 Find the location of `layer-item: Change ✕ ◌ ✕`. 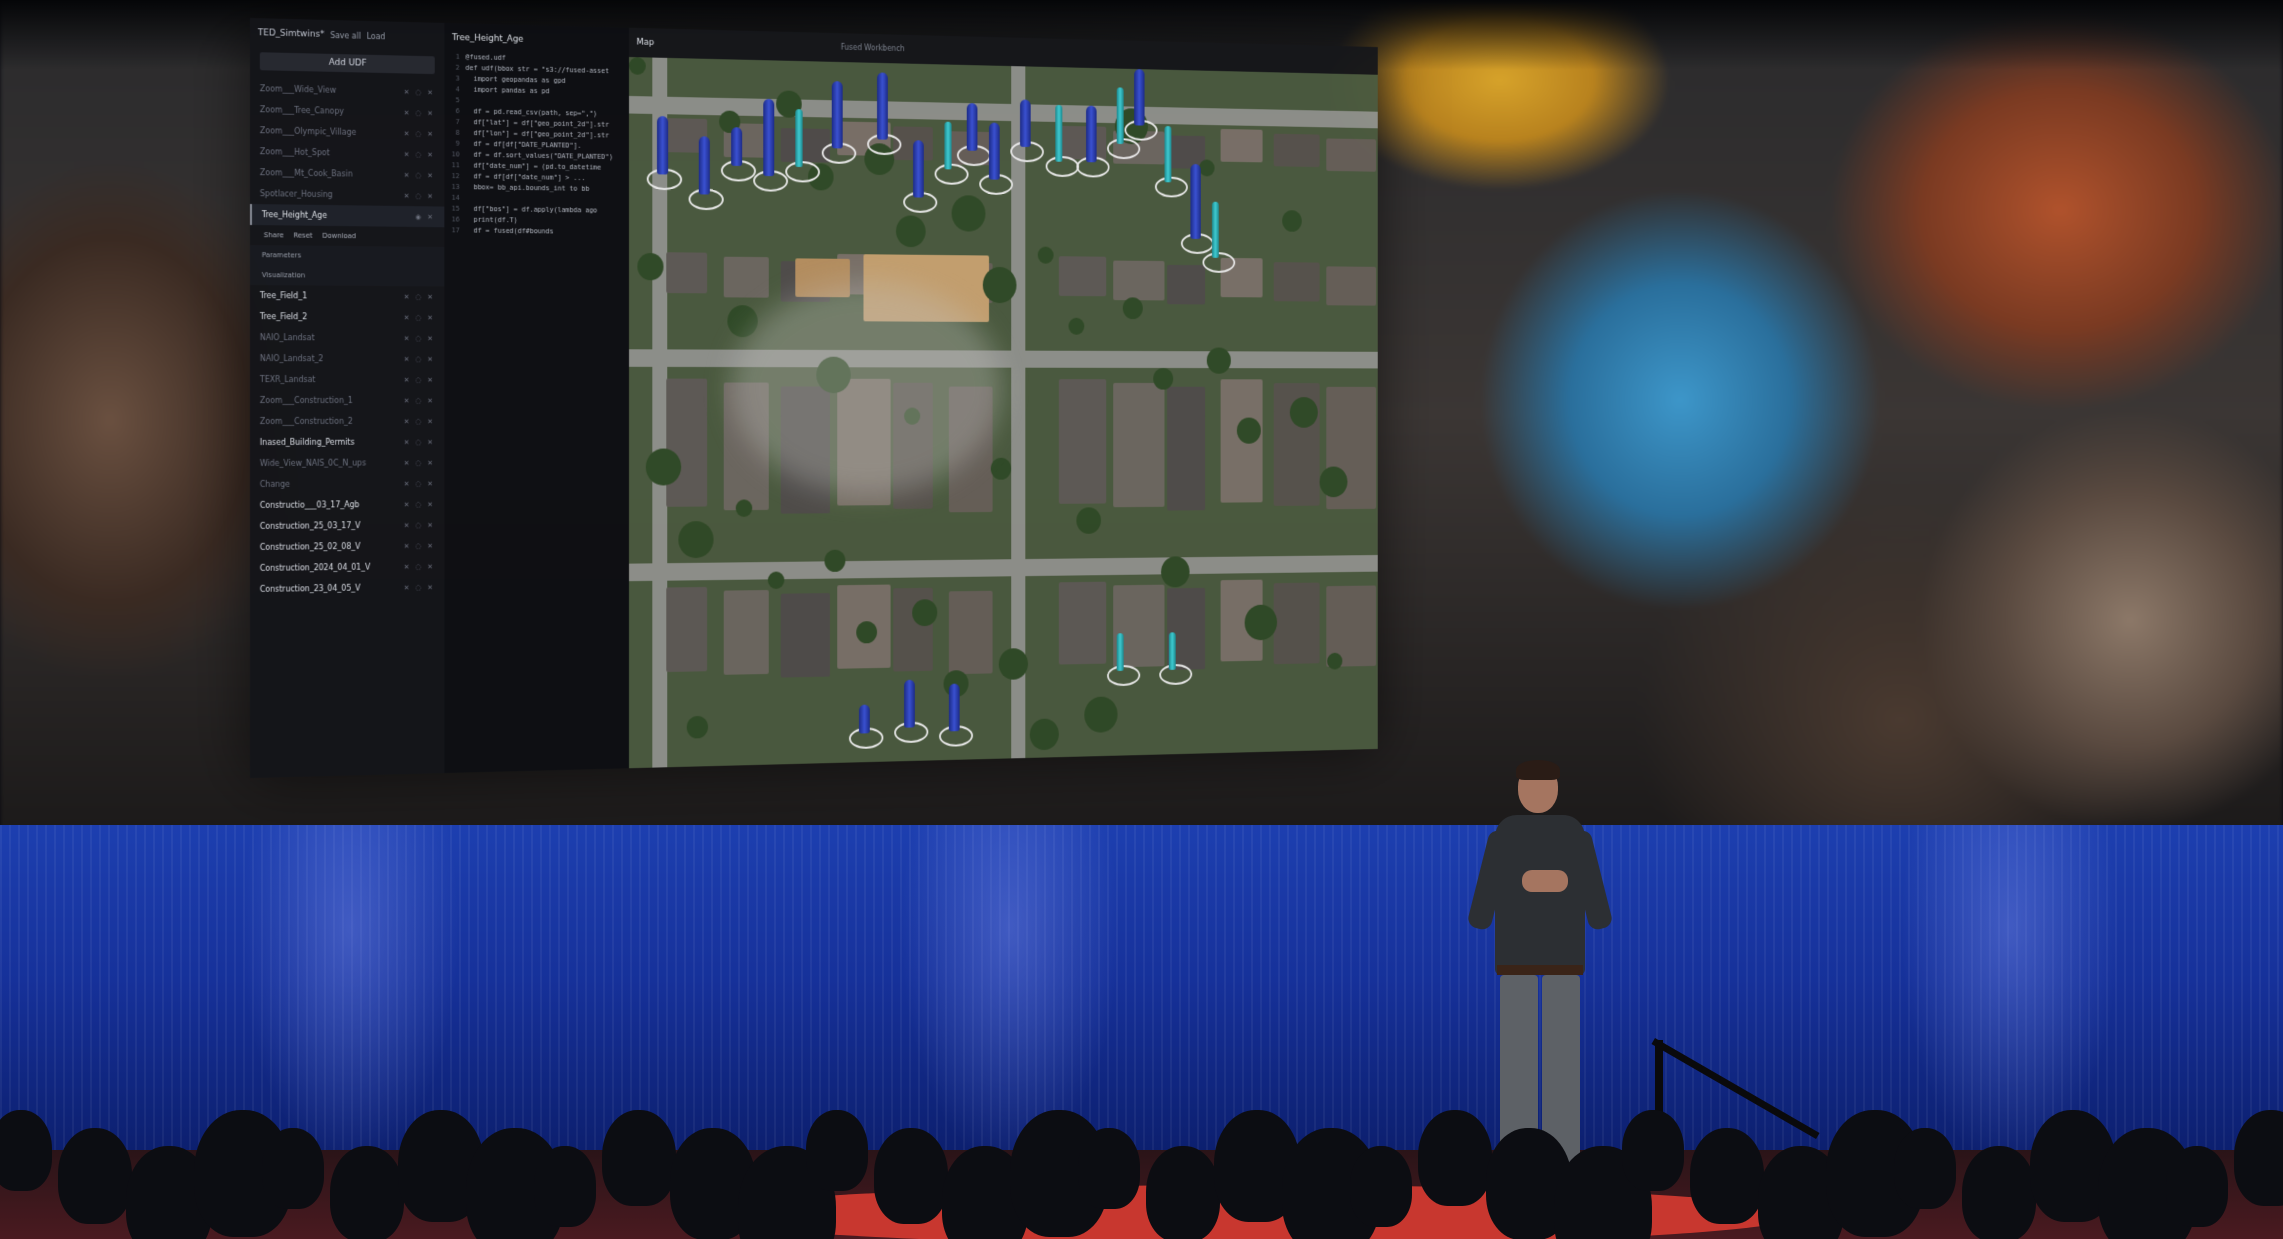

layer-item: Change ✕ ◌ ✕ is located at coordinates (347, 484).